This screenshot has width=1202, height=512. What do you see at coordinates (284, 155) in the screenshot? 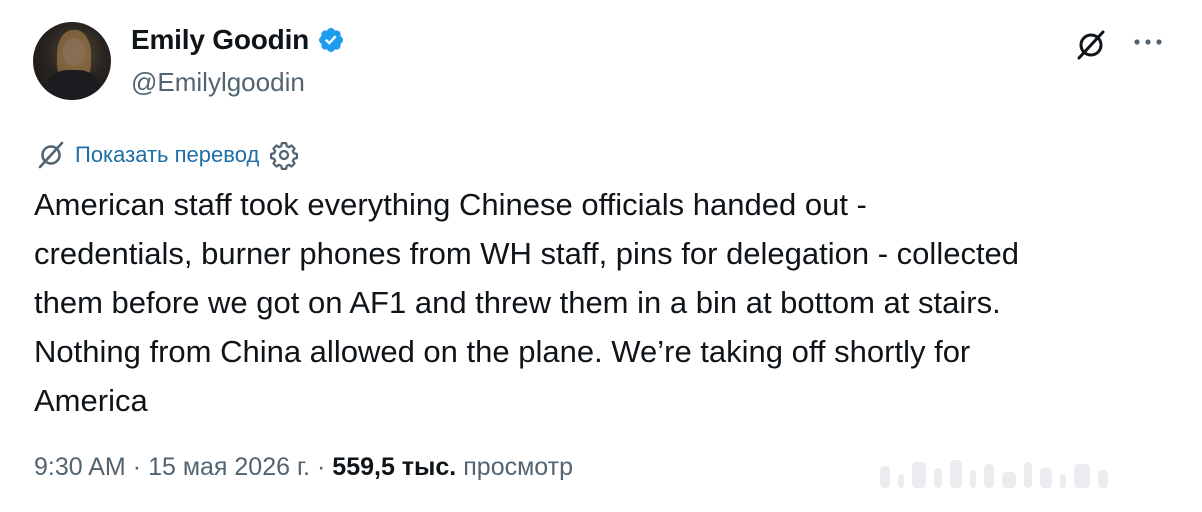
I see `gear-icon` at bounding box center [284, 155].